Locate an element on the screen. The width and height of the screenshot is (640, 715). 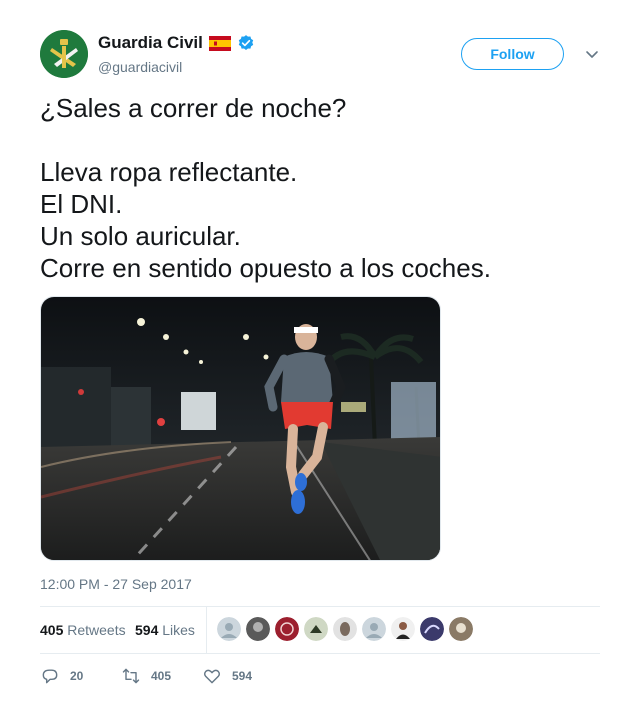
retweets-label: Retweets is located at coordinates (96, 630).